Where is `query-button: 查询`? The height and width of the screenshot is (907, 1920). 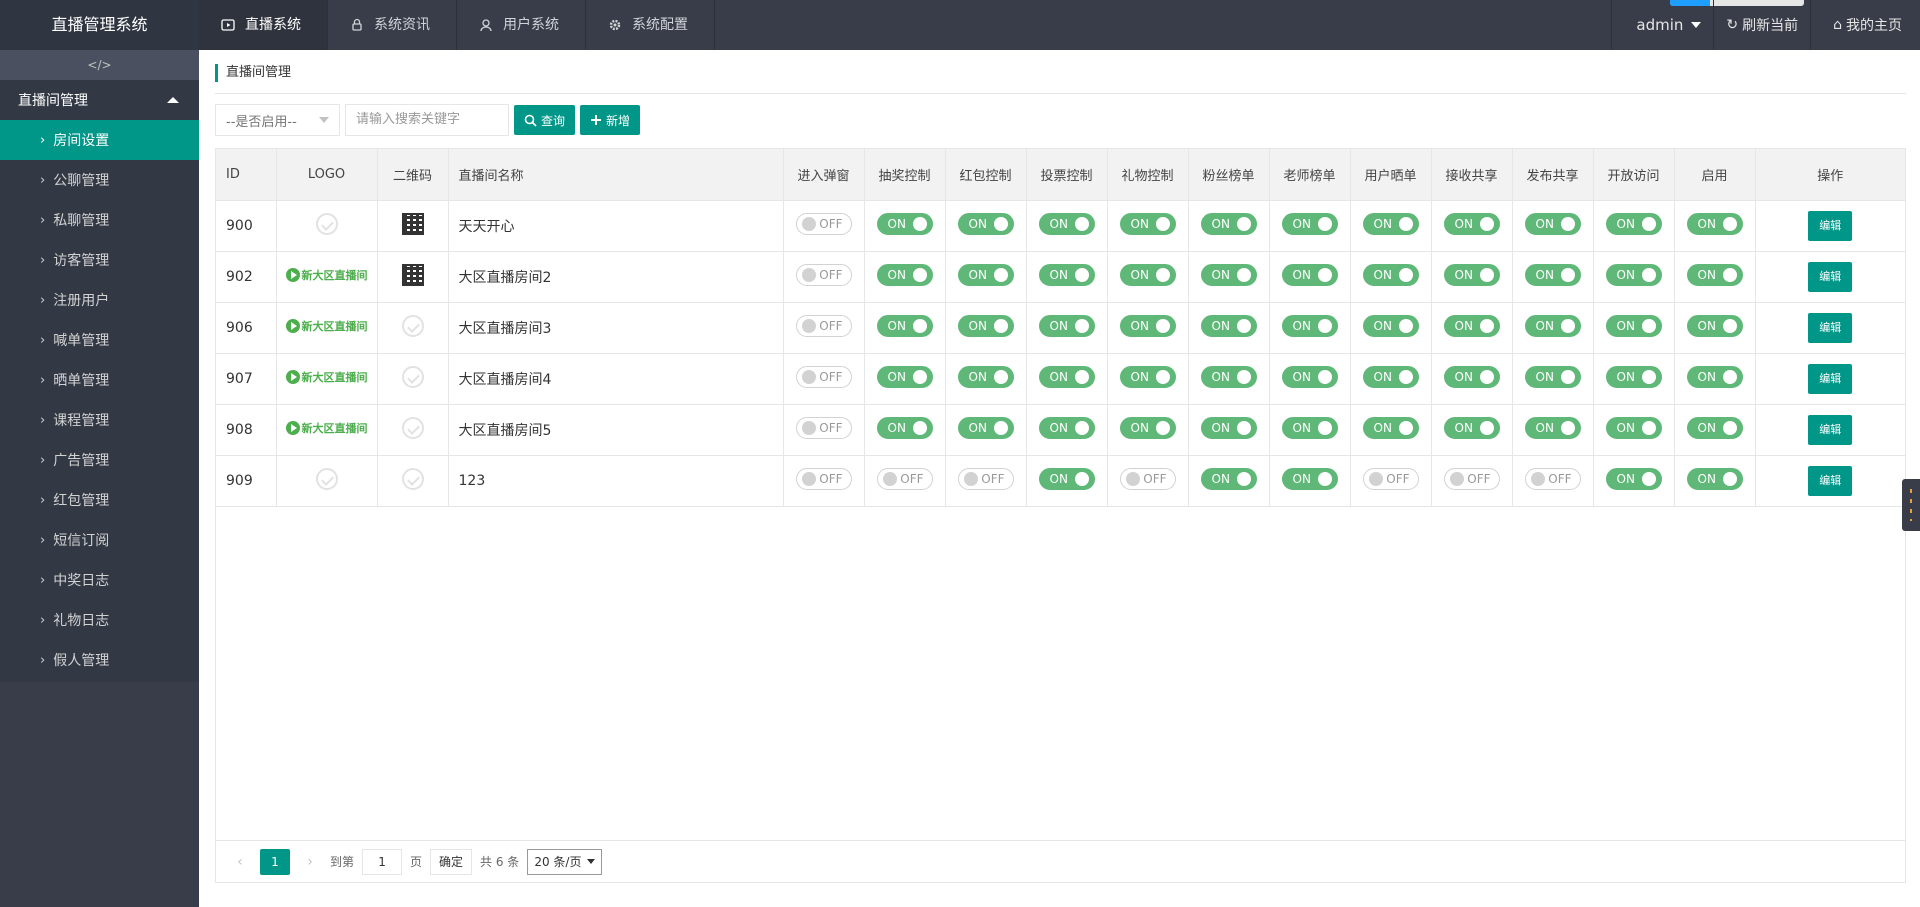
query-button: 查询 is located at coordinates (545, 120).